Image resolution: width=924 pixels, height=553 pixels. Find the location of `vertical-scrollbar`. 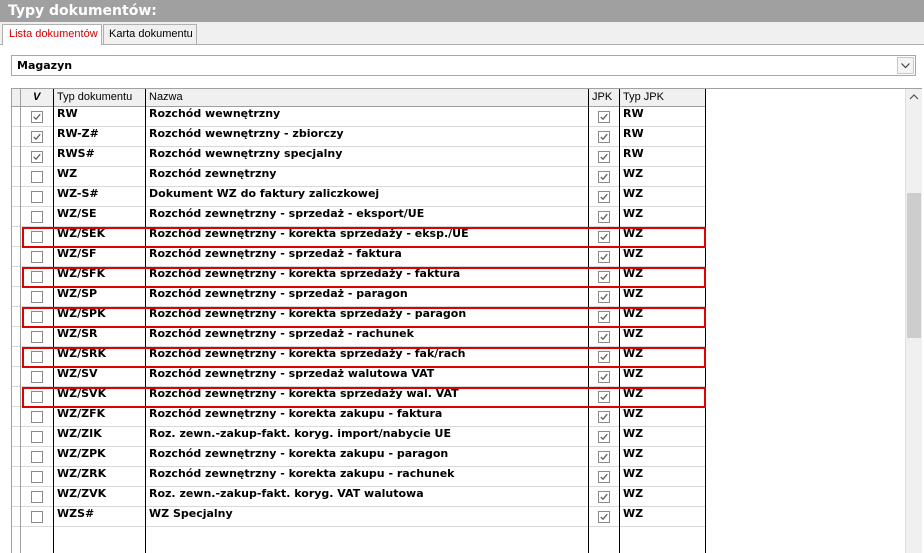

vertical-scrollbar is located at coordinates (913, 321).